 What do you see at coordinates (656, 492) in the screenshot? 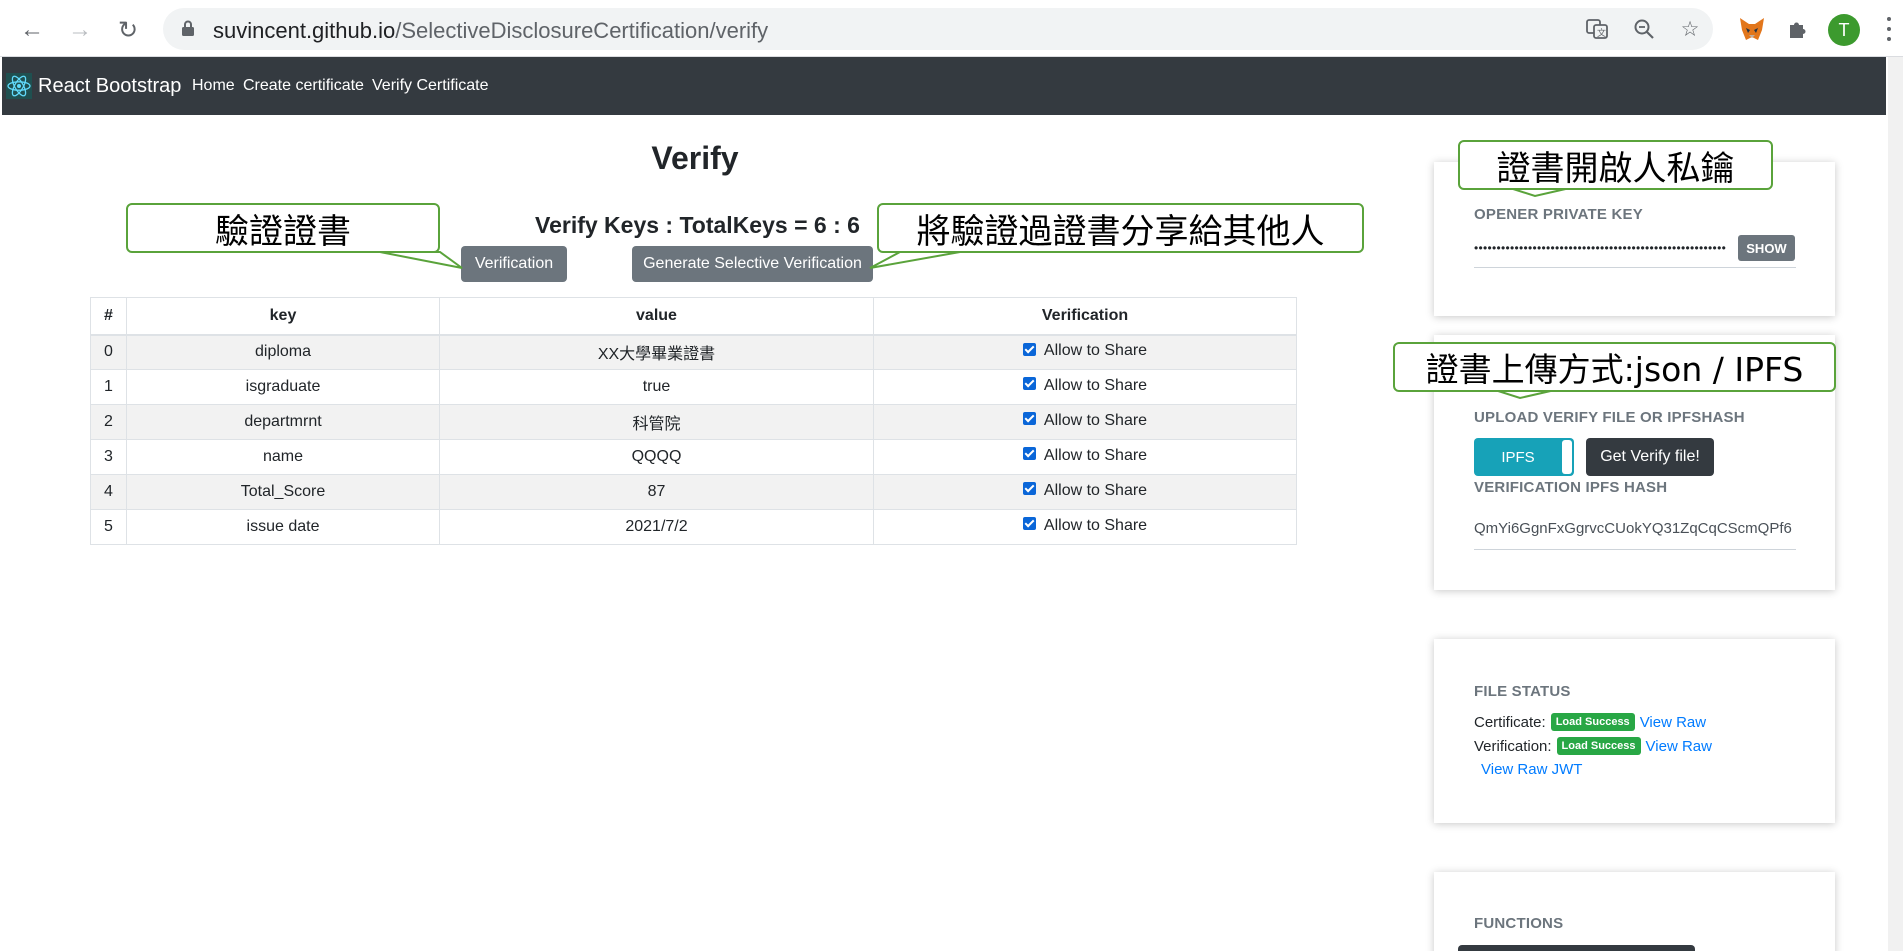
I see `row-value: 87` at bounding box center [656, 492].